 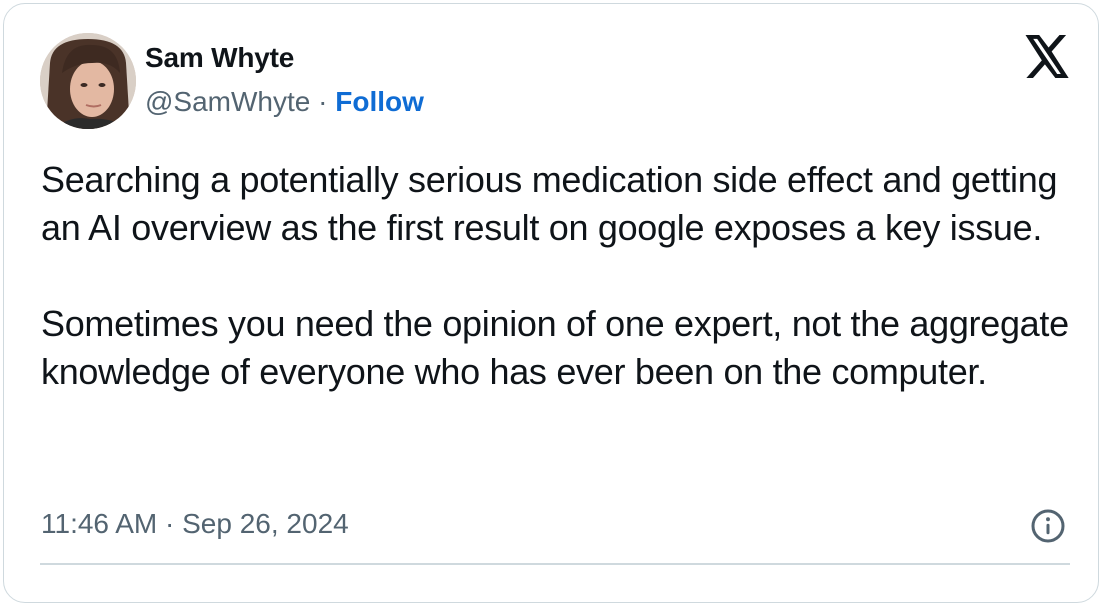 What do you see at coordinates (1047, 57) in the screenshot?
I see `x-logo-icon` at bounding box center [1047, 57].